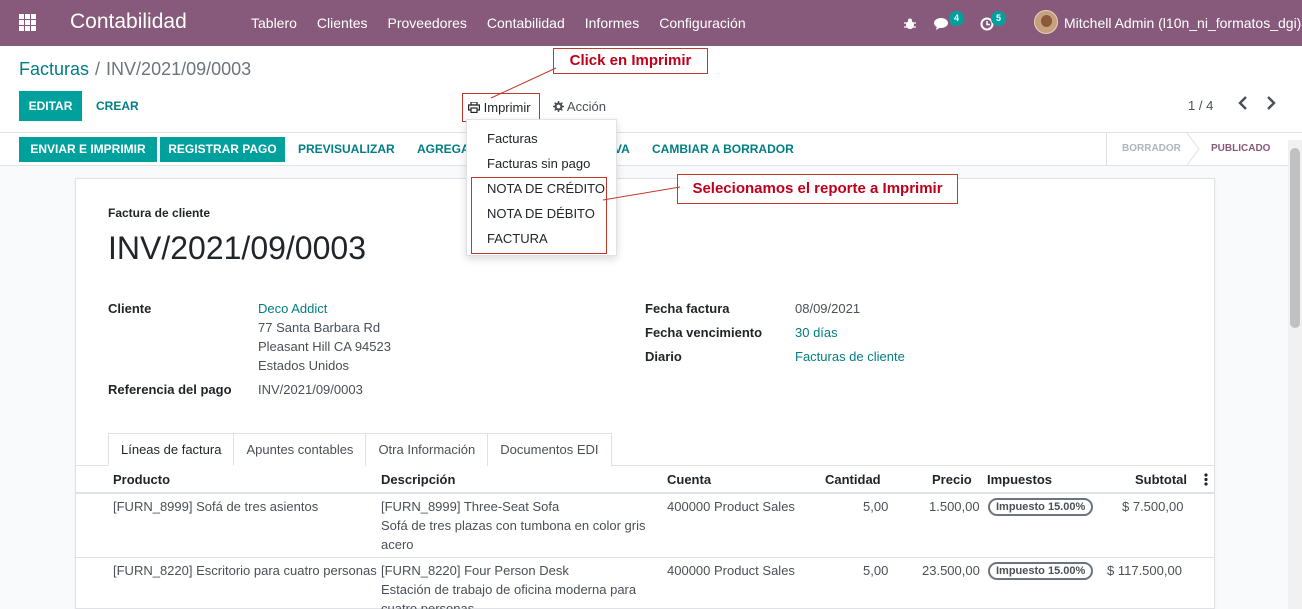  What do you see at coordinates (324, 346) in the screenshot?
I see `address-line-2: Pleasant Hill CA 94523` at bounding box center [324, 346].